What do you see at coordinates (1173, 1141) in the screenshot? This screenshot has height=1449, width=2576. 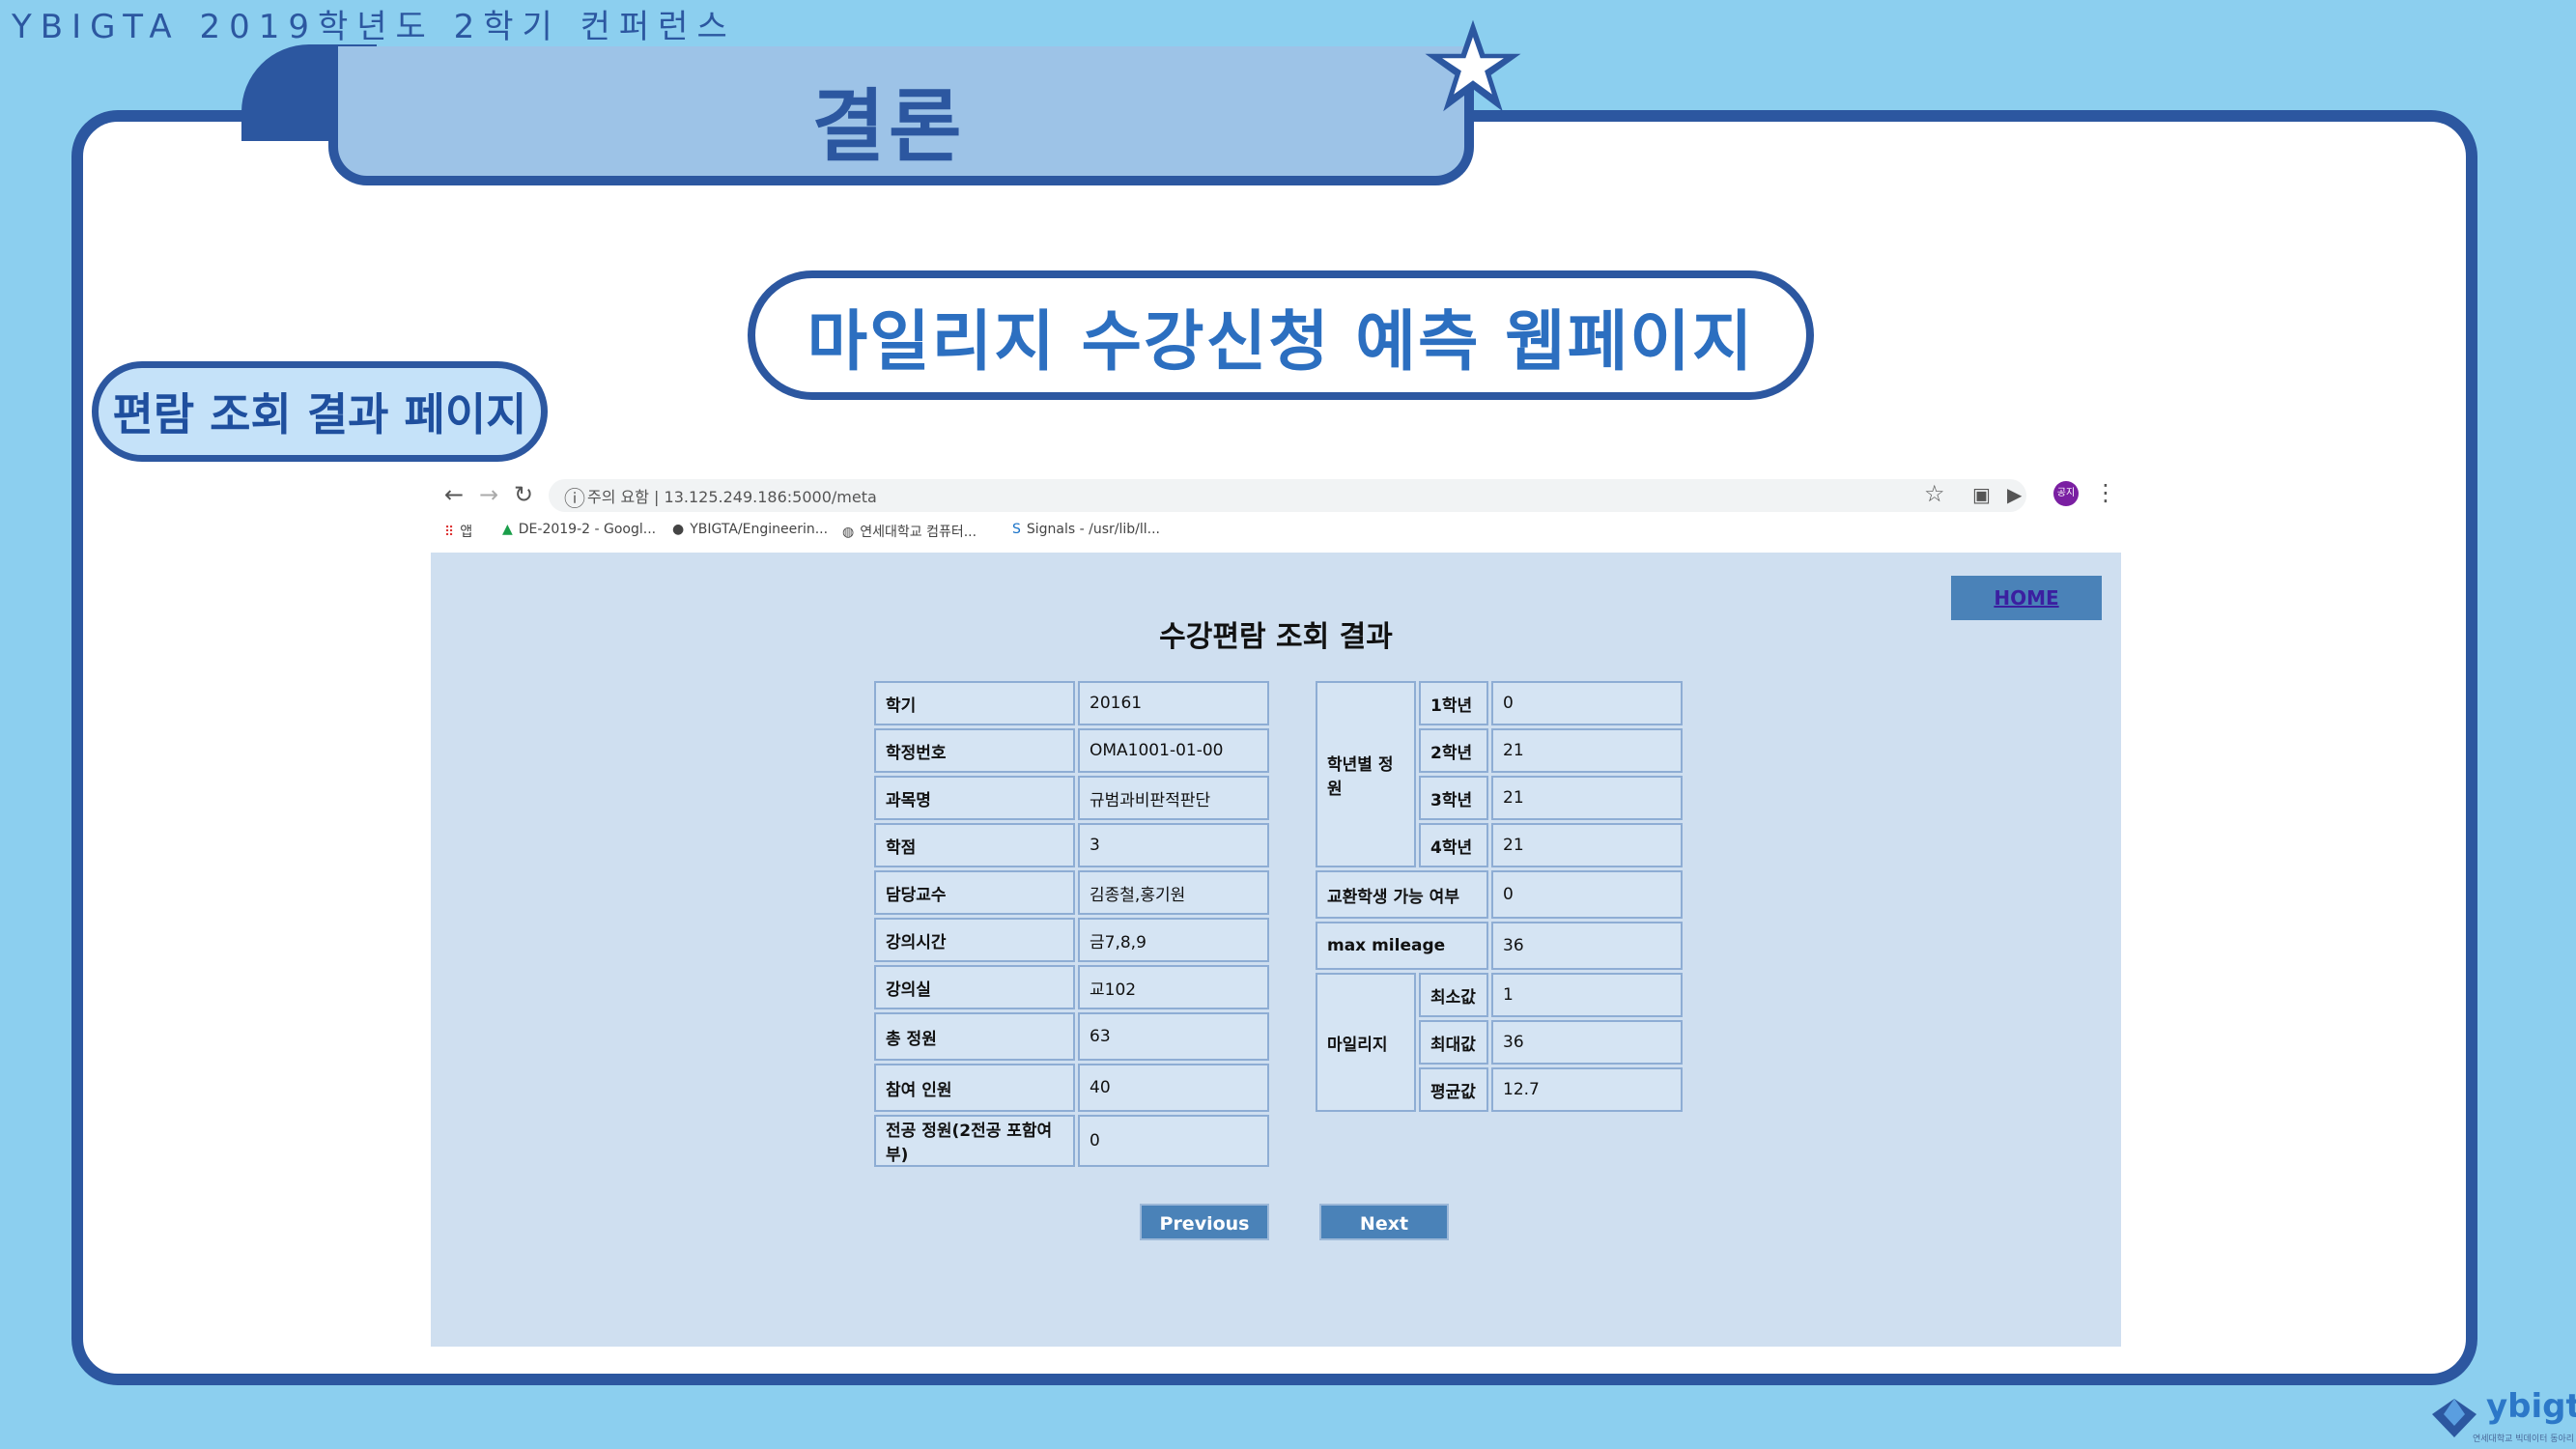 I see `value-major-capacity: 0` at bounding box center [1173, 1141].